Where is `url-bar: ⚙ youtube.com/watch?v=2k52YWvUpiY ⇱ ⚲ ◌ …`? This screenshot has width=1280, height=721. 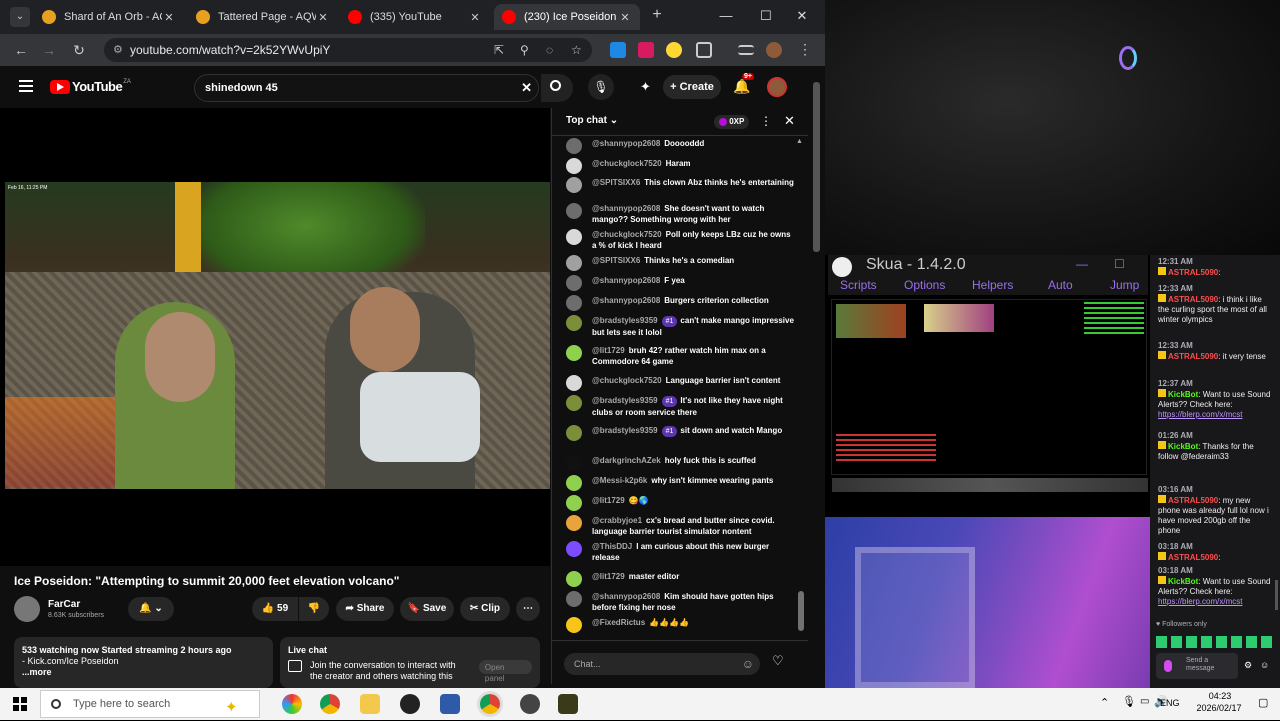
url-bar: ⚙ youtube.com/watch?v=2k52YWvUpiY ⇱ ⚲ ◌ … is located at coordinates (348, 50).